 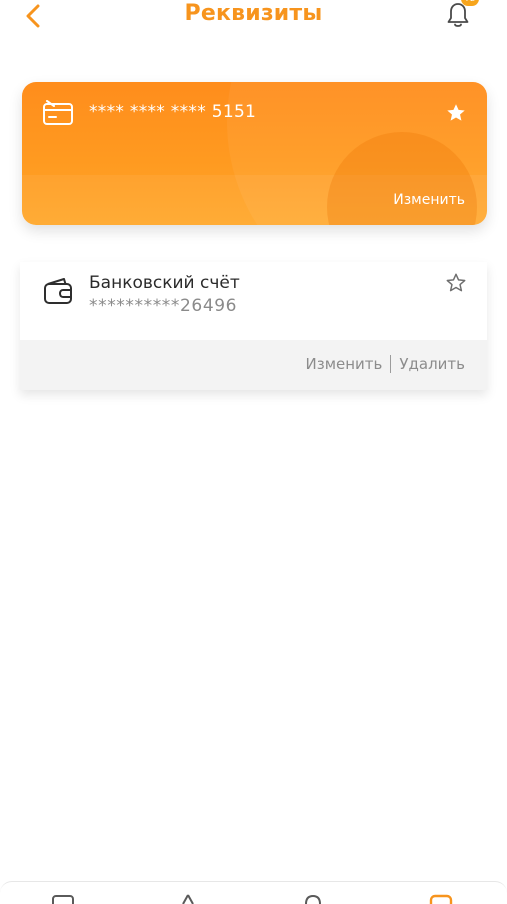 I want to click on home-icon, so click(x=63, y=899).